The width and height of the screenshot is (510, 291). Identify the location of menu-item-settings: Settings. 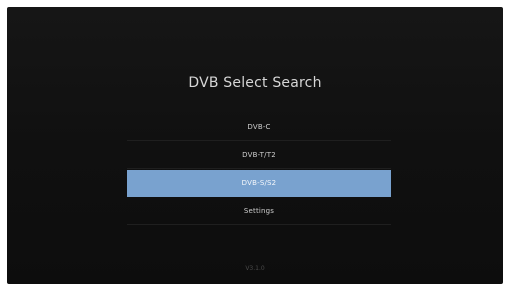
(259, 211).